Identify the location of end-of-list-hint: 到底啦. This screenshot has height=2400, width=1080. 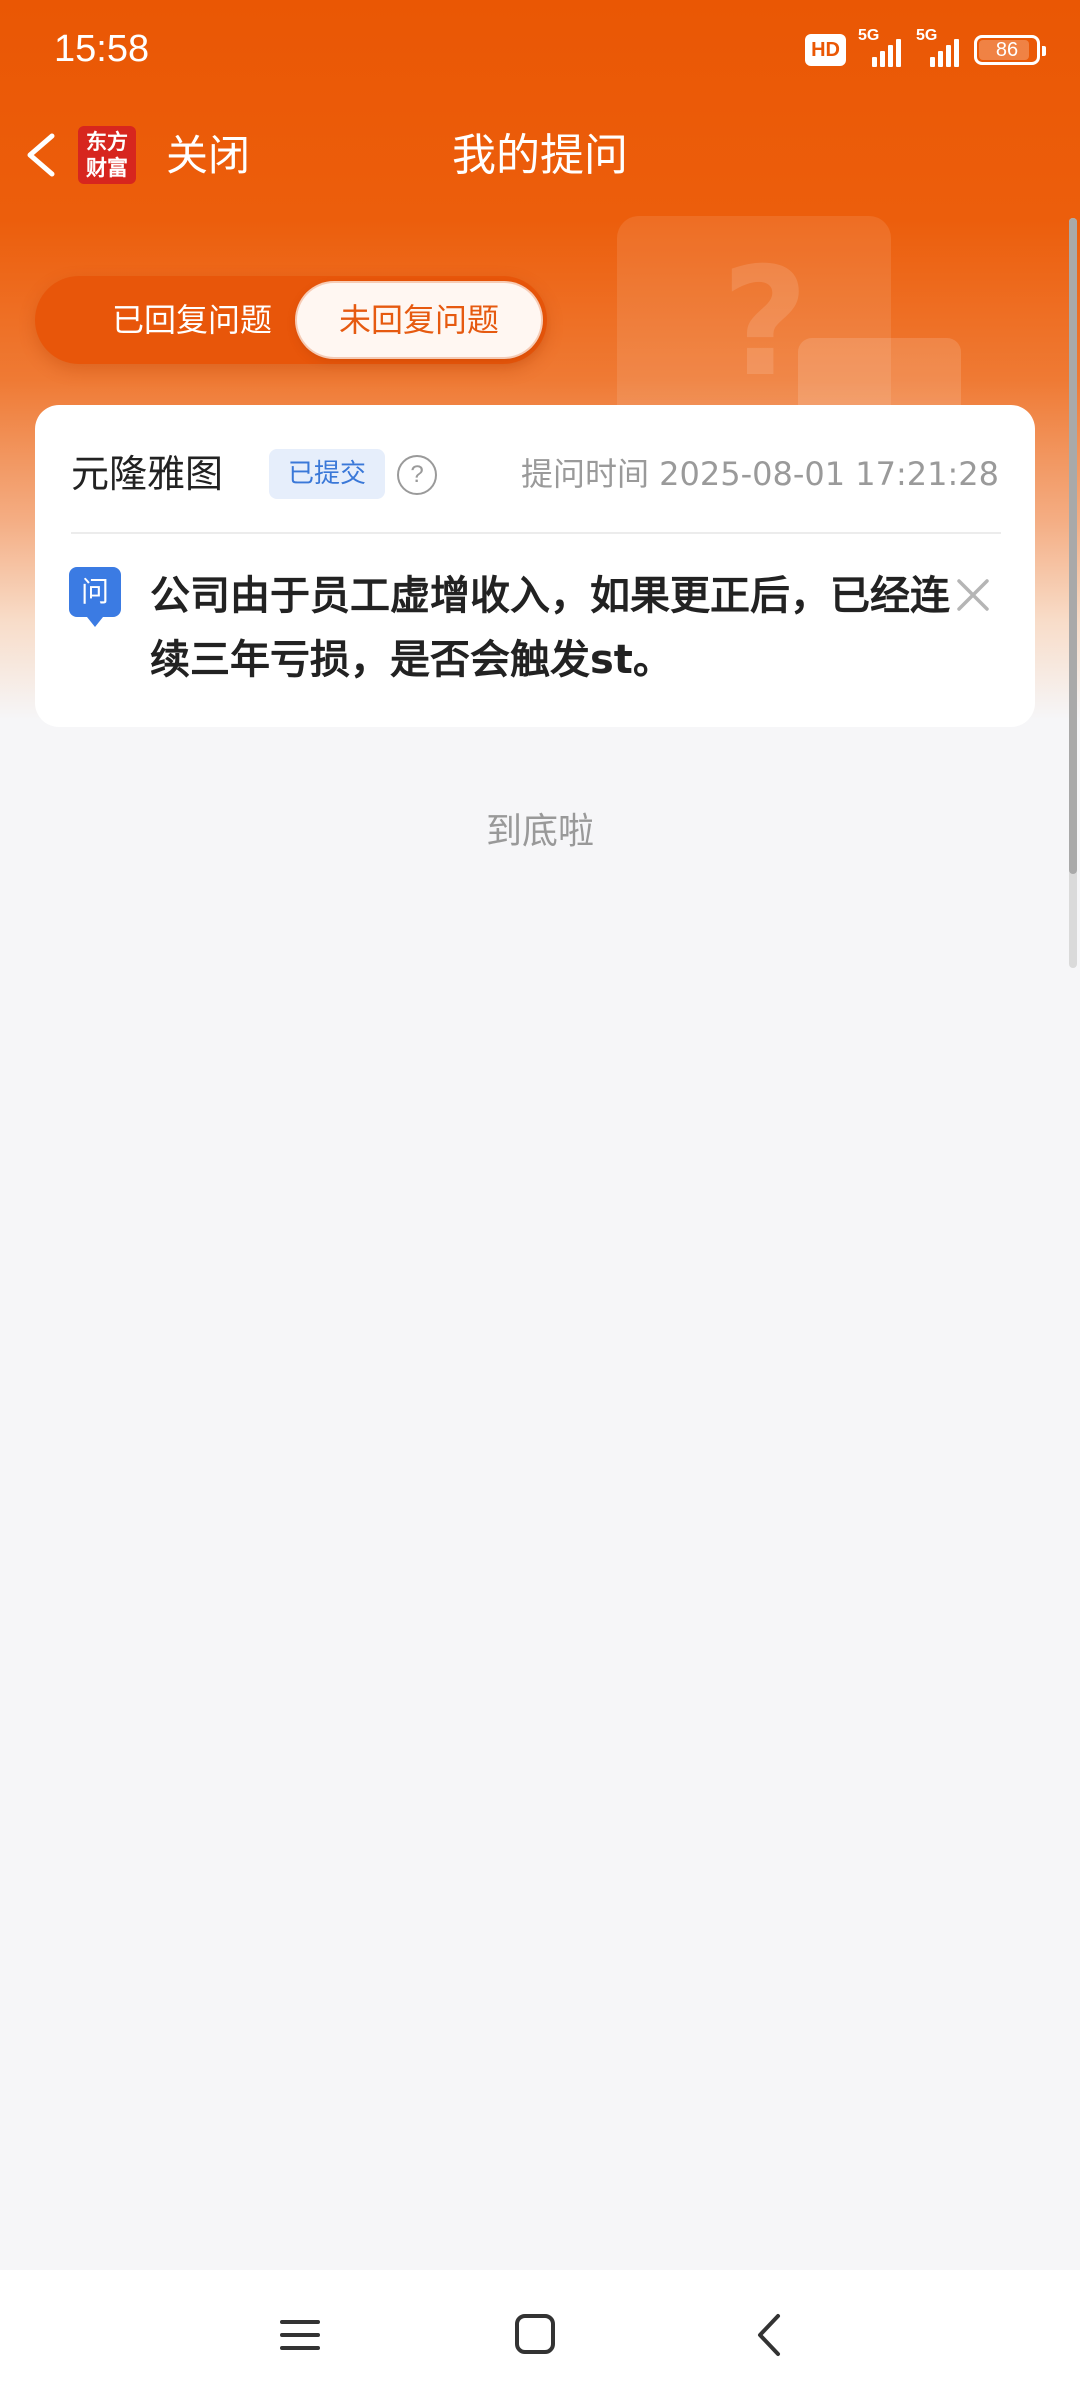
(539, 831).